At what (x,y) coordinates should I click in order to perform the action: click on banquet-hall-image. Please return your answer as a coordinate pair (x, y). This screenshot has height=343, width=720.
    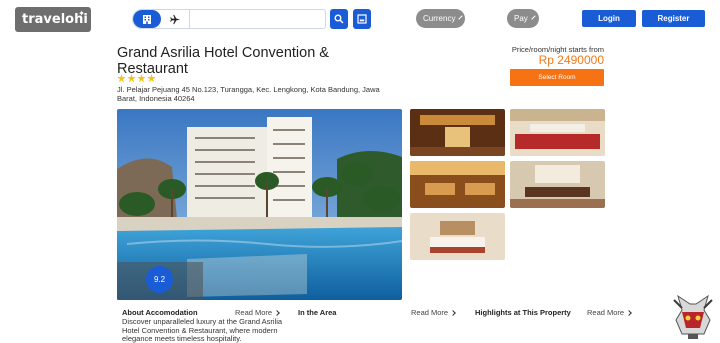
    Looking at the image, I should click on (557, 132).